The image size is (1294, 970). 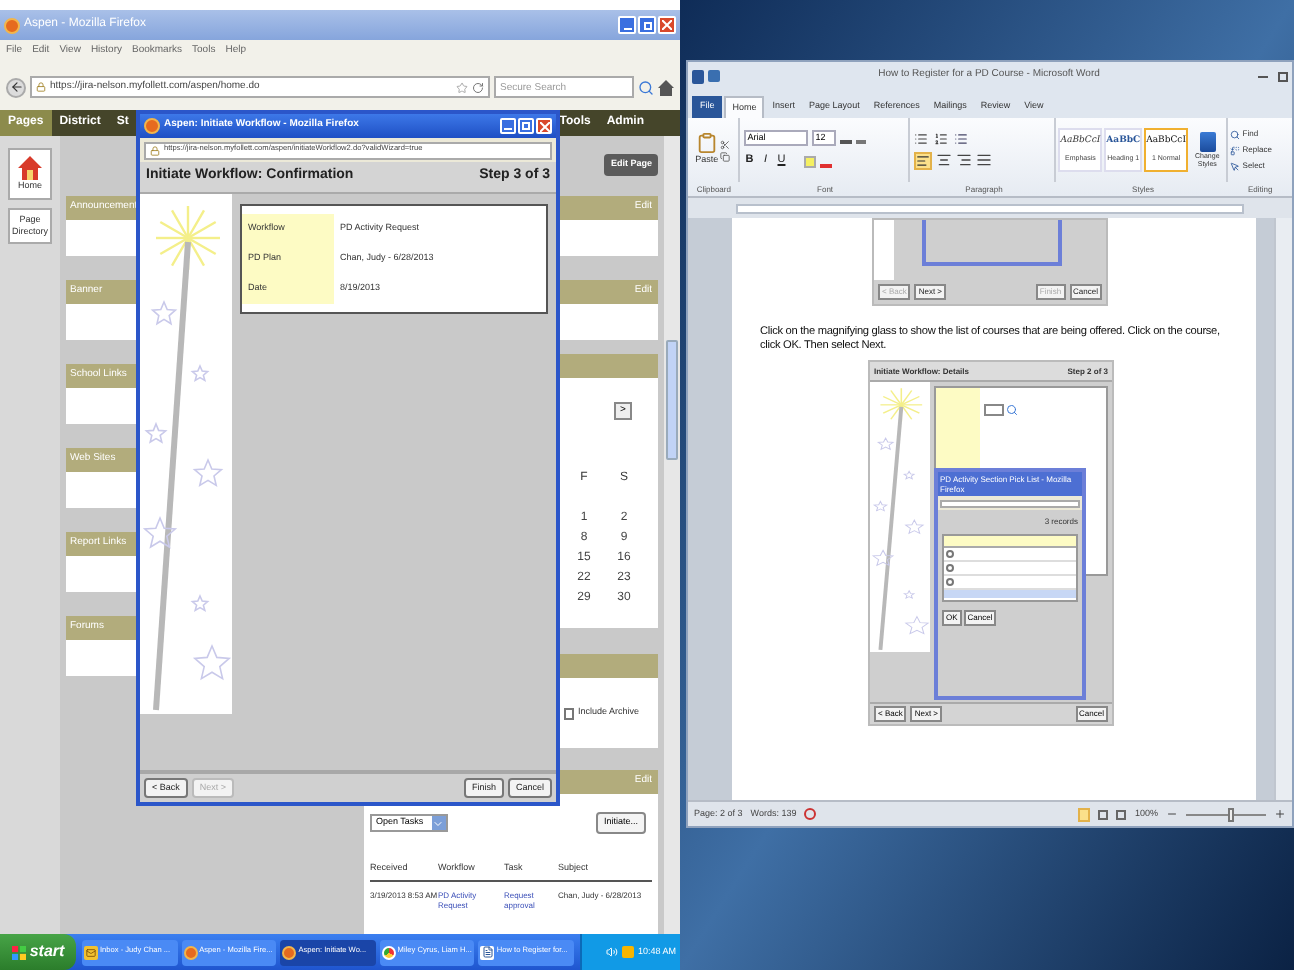 What do you see at coordinates (943, 159) in the screenshot?
I see `align-center-icon` at bounding box center [943, 159].